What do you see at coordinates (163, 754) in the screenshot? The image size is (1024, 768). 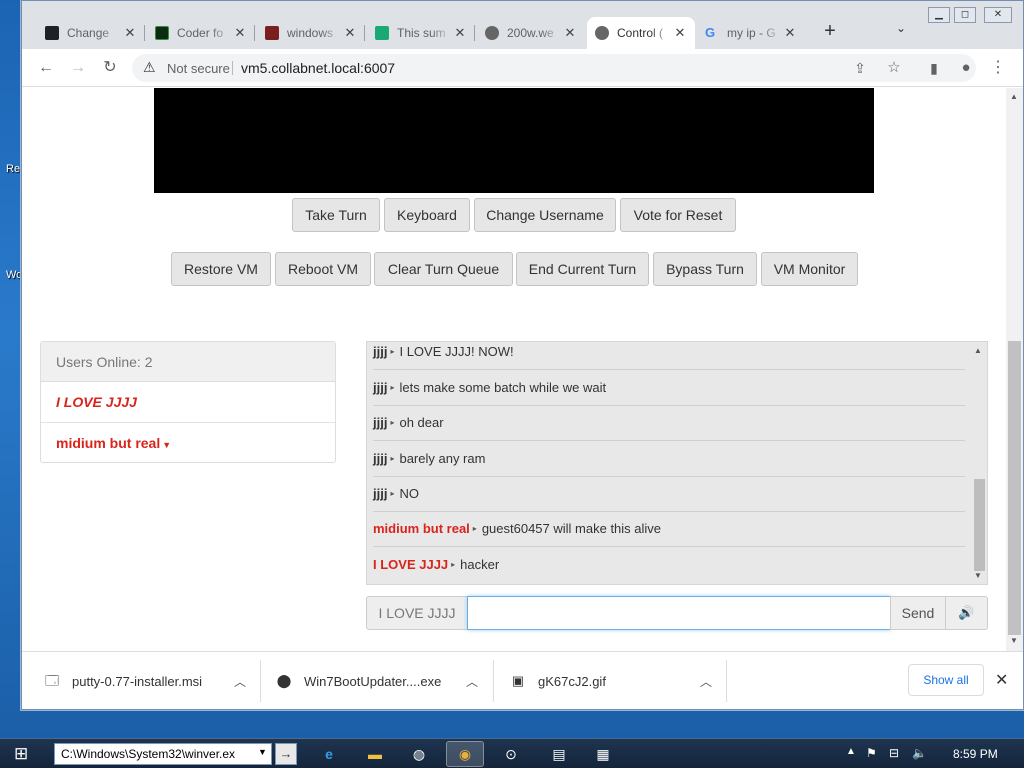 I see `run-input: C:\Windows\System32\winver.ex` at bounding box center [163, 754].